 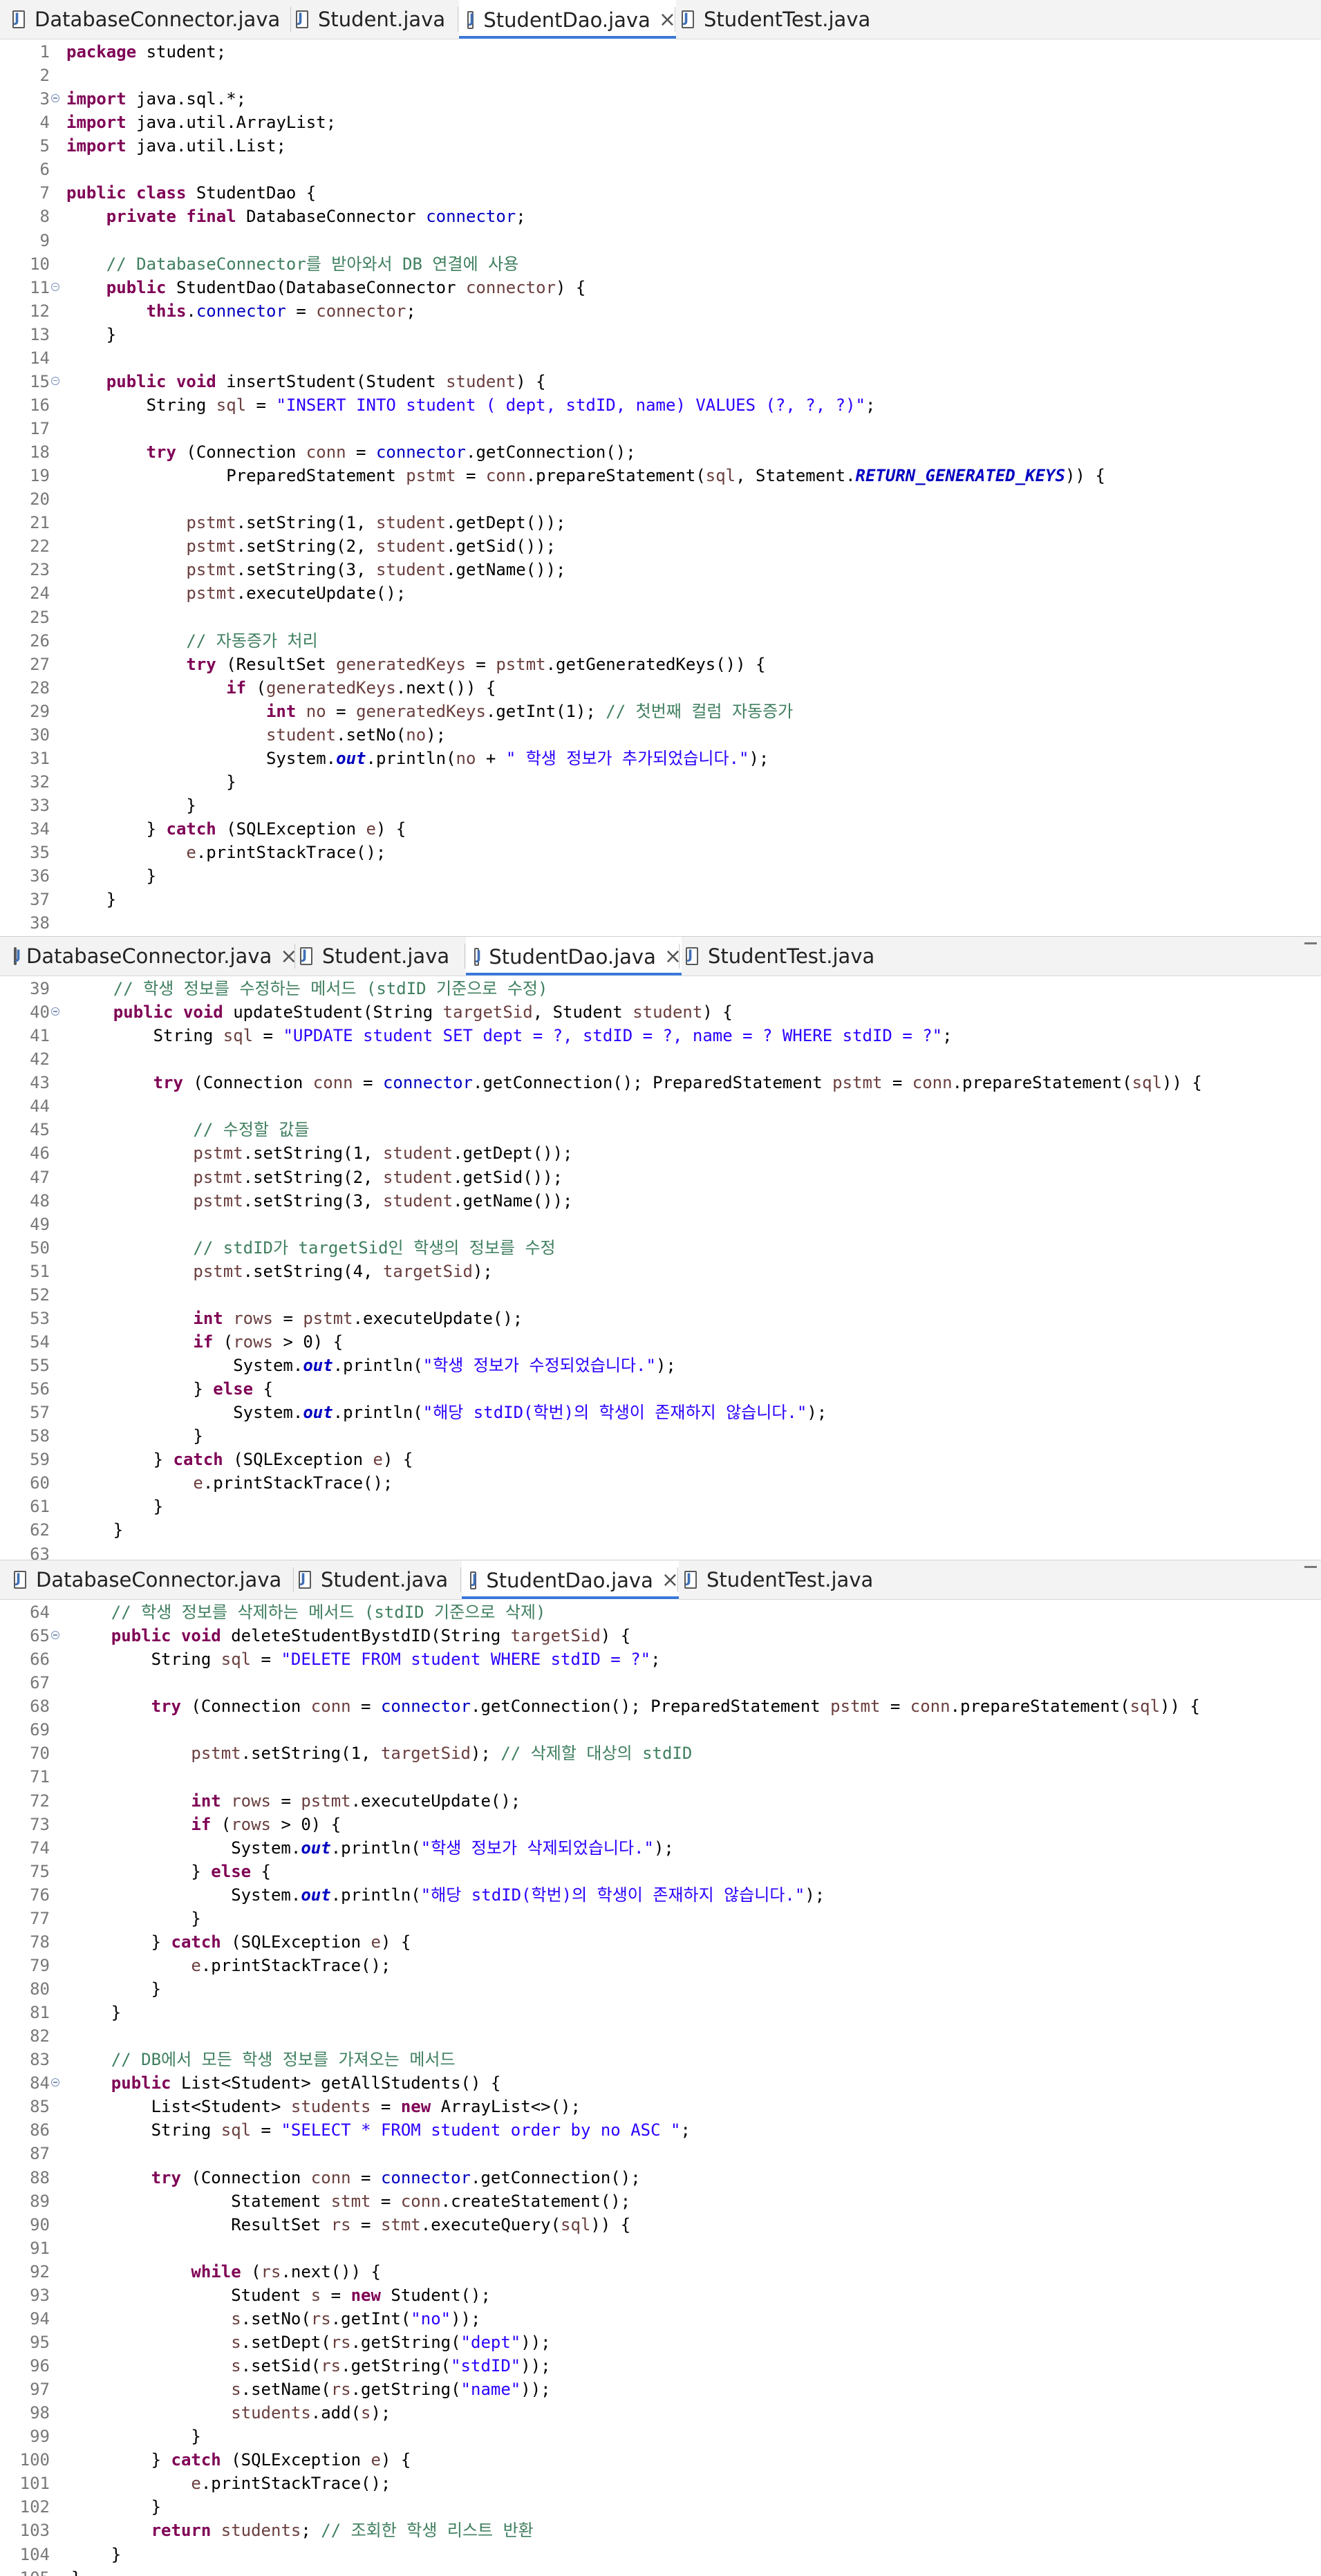 I want to click on code-line: 51 pstmt.setString(4, targetSid);, so click(x=660, y=1271).